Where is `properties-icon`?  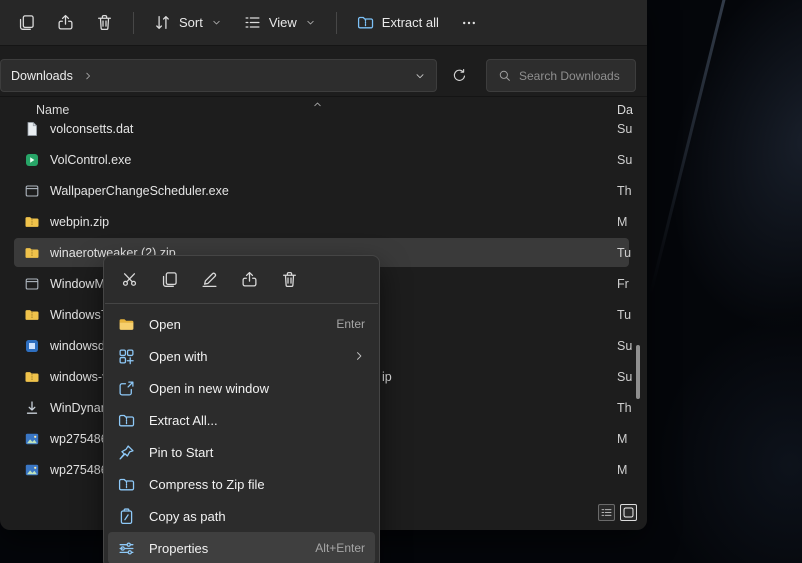 properties-icon is located at coordinates (126, 548).